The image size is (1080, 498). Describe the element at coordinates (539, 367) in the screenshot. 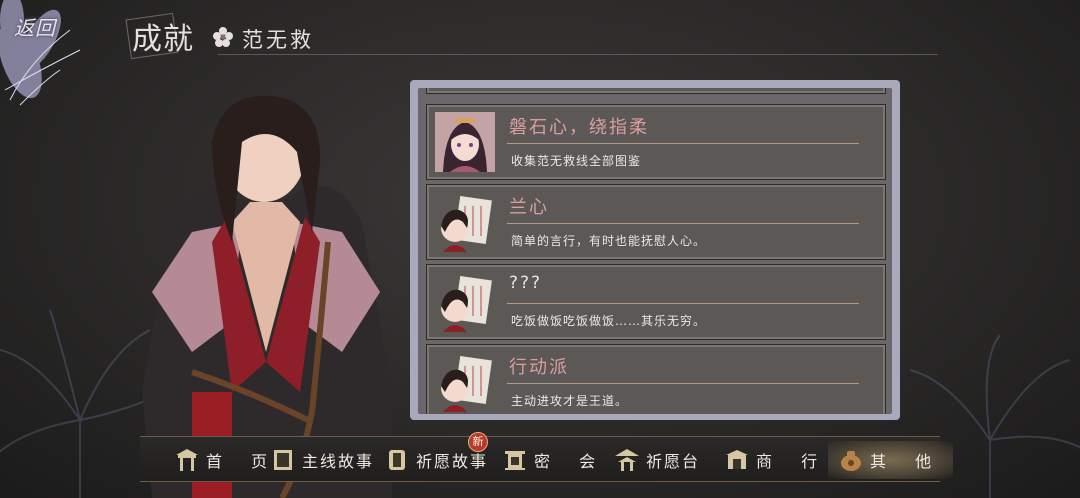

I see `achievement-name: 行动派` at that location.